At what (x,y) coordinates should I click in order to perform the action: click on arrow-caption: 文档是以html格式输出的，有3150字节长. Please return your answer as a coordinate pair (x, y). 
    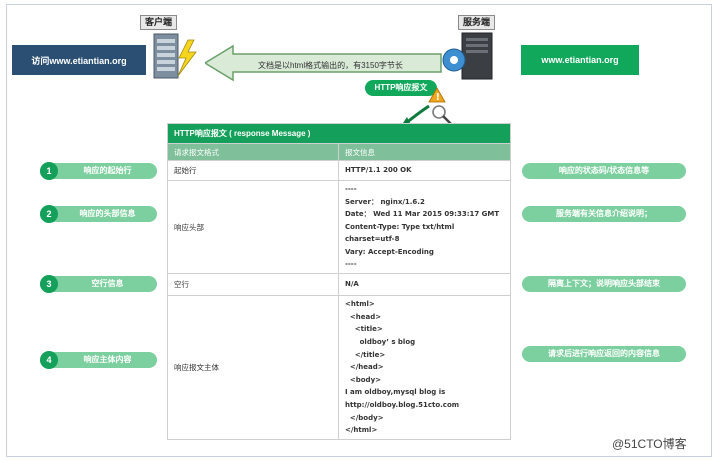
    Looking at the image, I should click on (330, 65).